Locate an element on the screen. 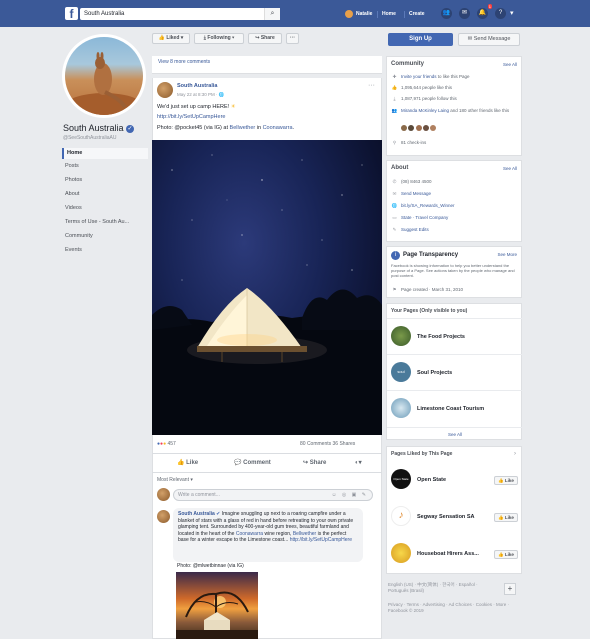 The height and width of the screenshot is (639, 590). reaction-selector-icon: ◐▾ is located at coordinates (358, 462).